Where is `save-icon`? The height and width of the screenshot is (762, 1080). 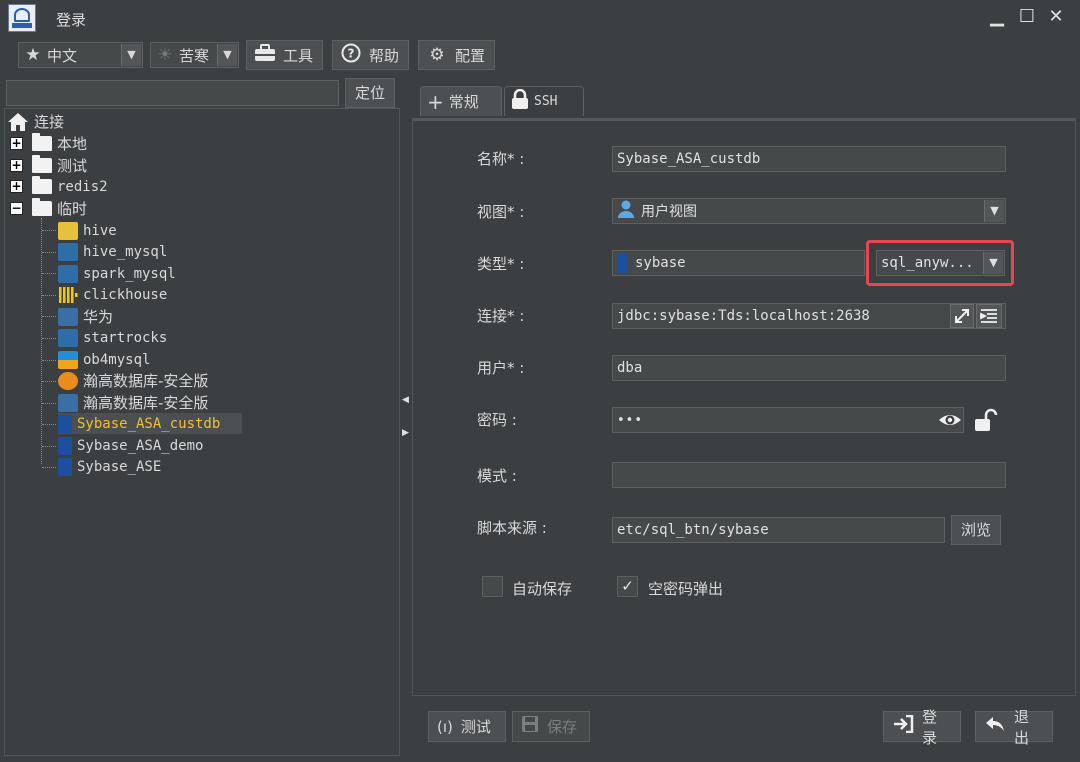
save-icon is located at coordinates (530, 726).